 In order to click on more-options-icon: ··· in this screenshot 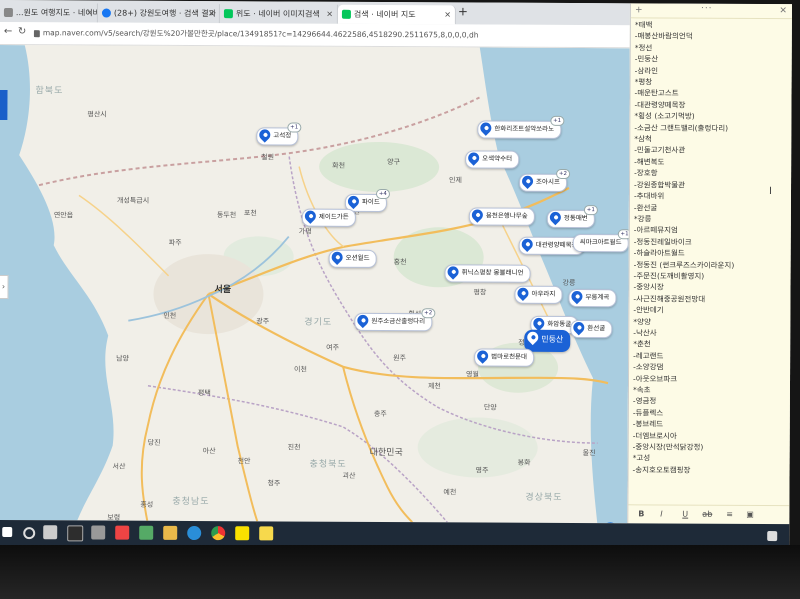, I will do `click(707, 9)`.